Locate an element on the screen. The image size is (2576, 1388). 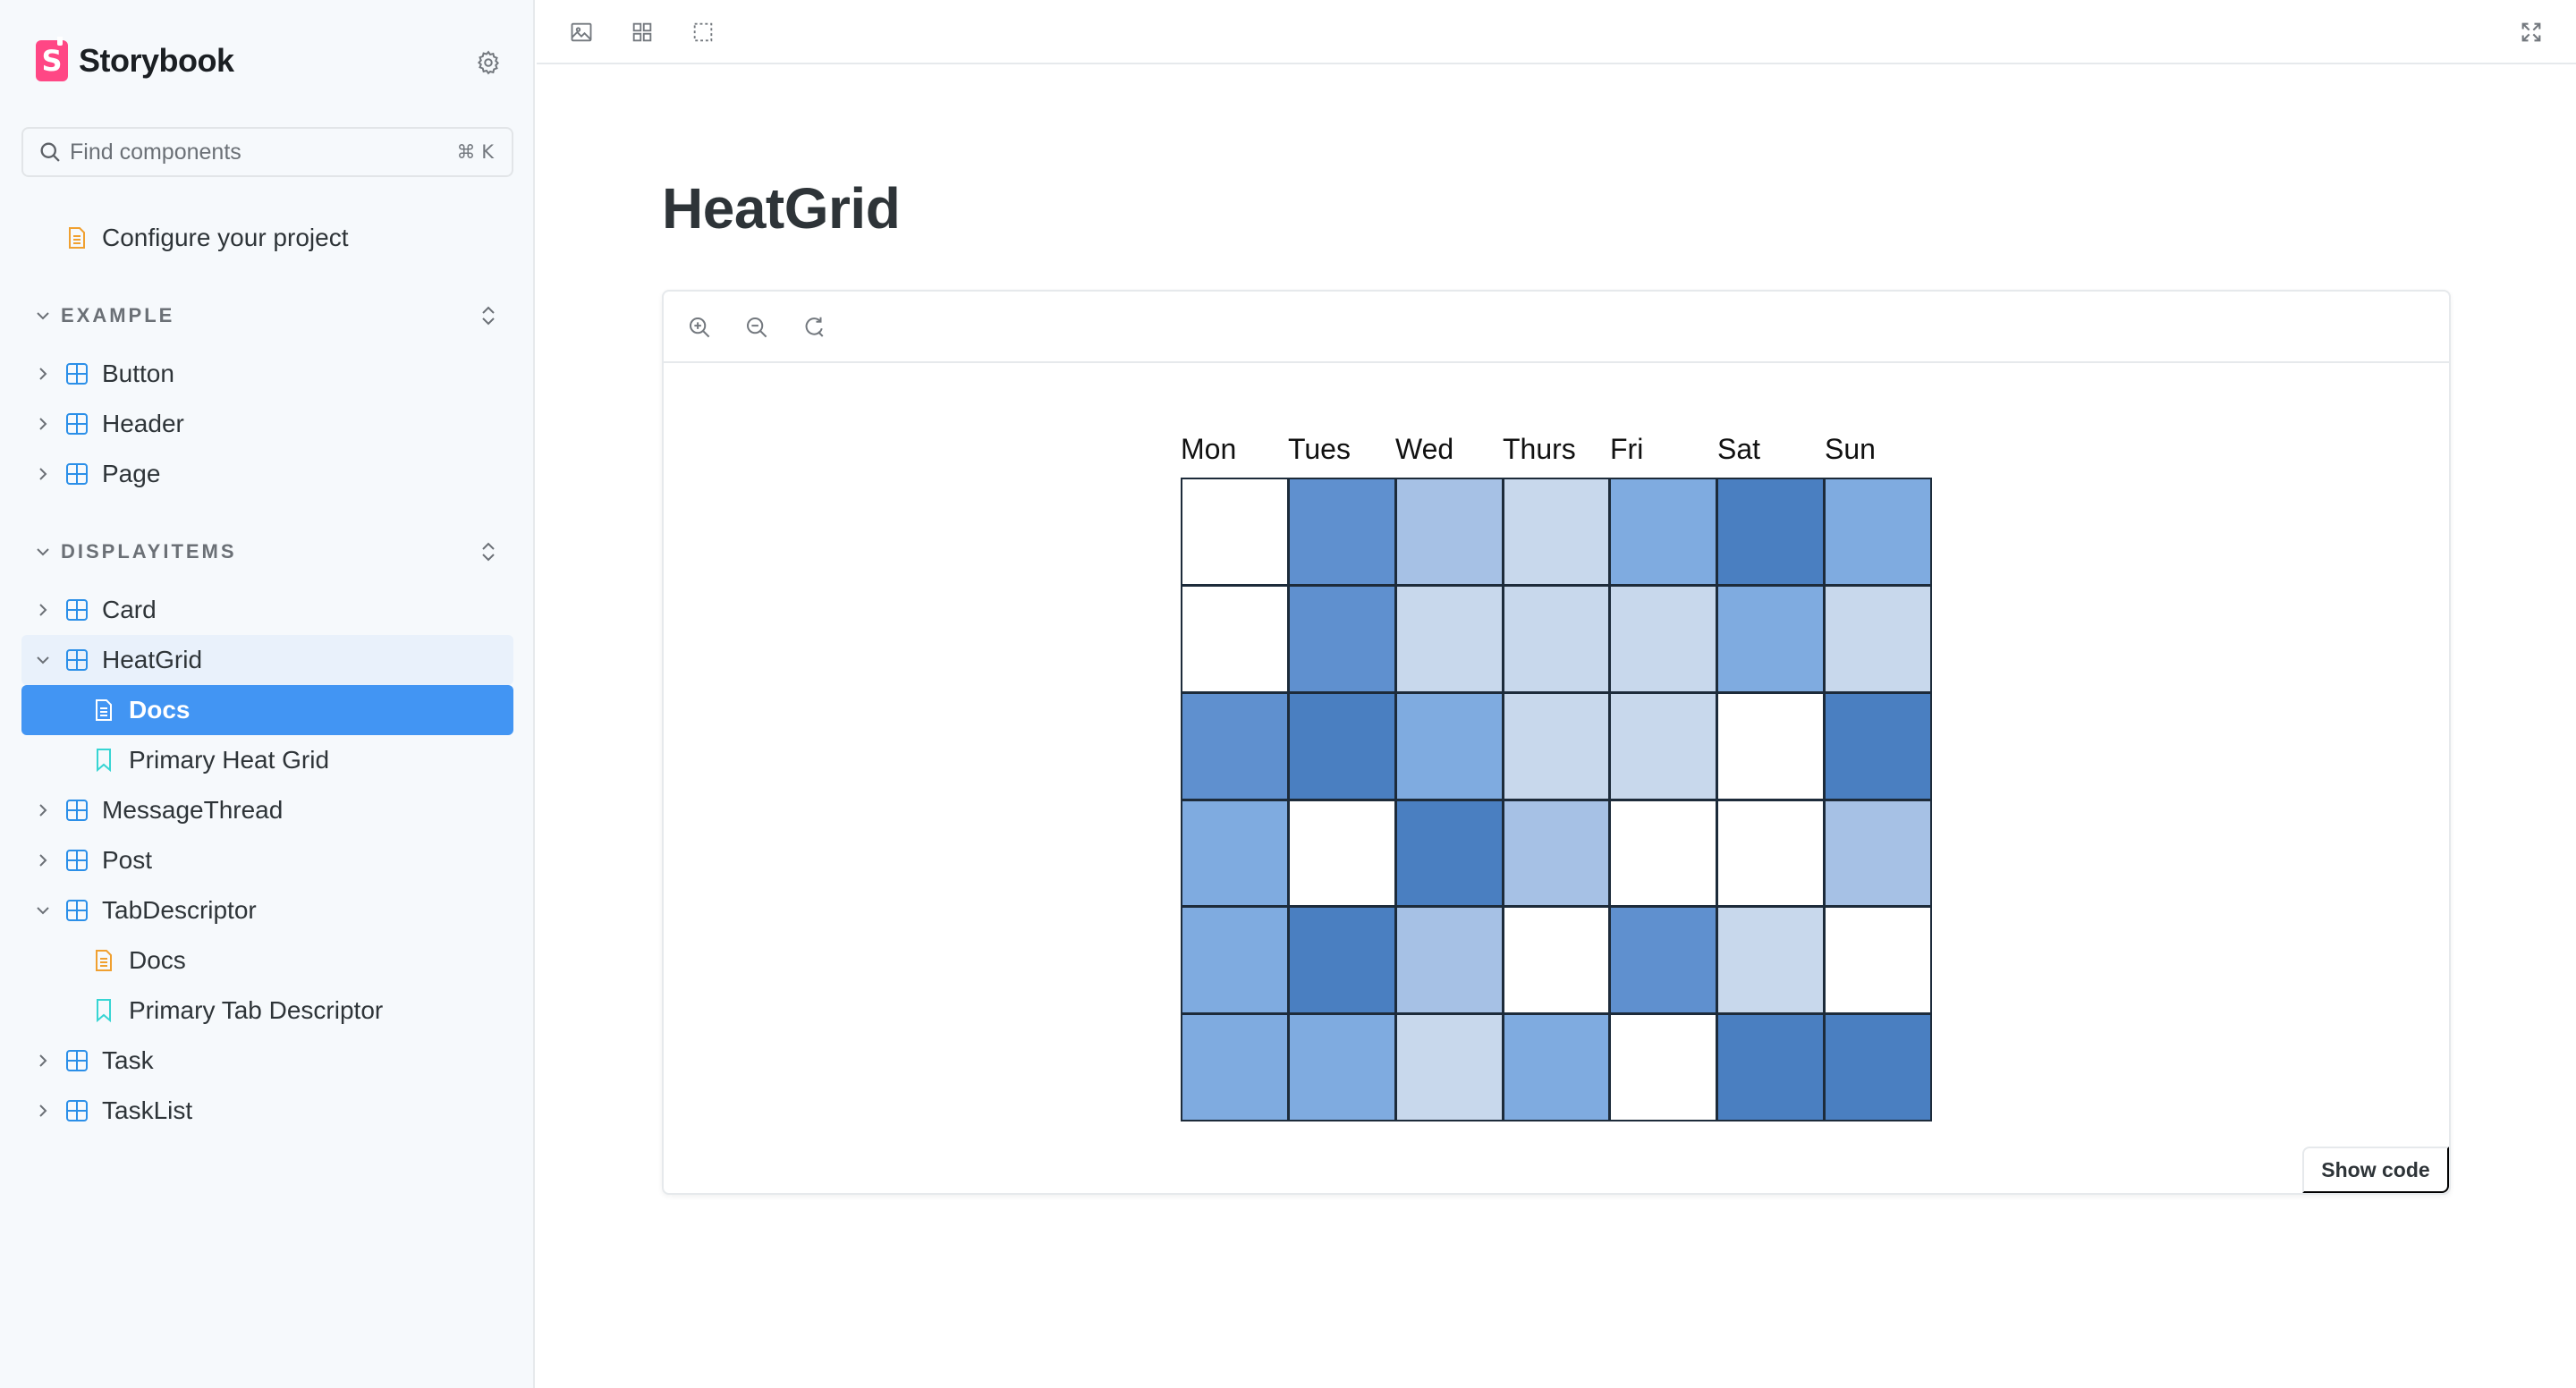
search-input is located at coordinates (249, 152).